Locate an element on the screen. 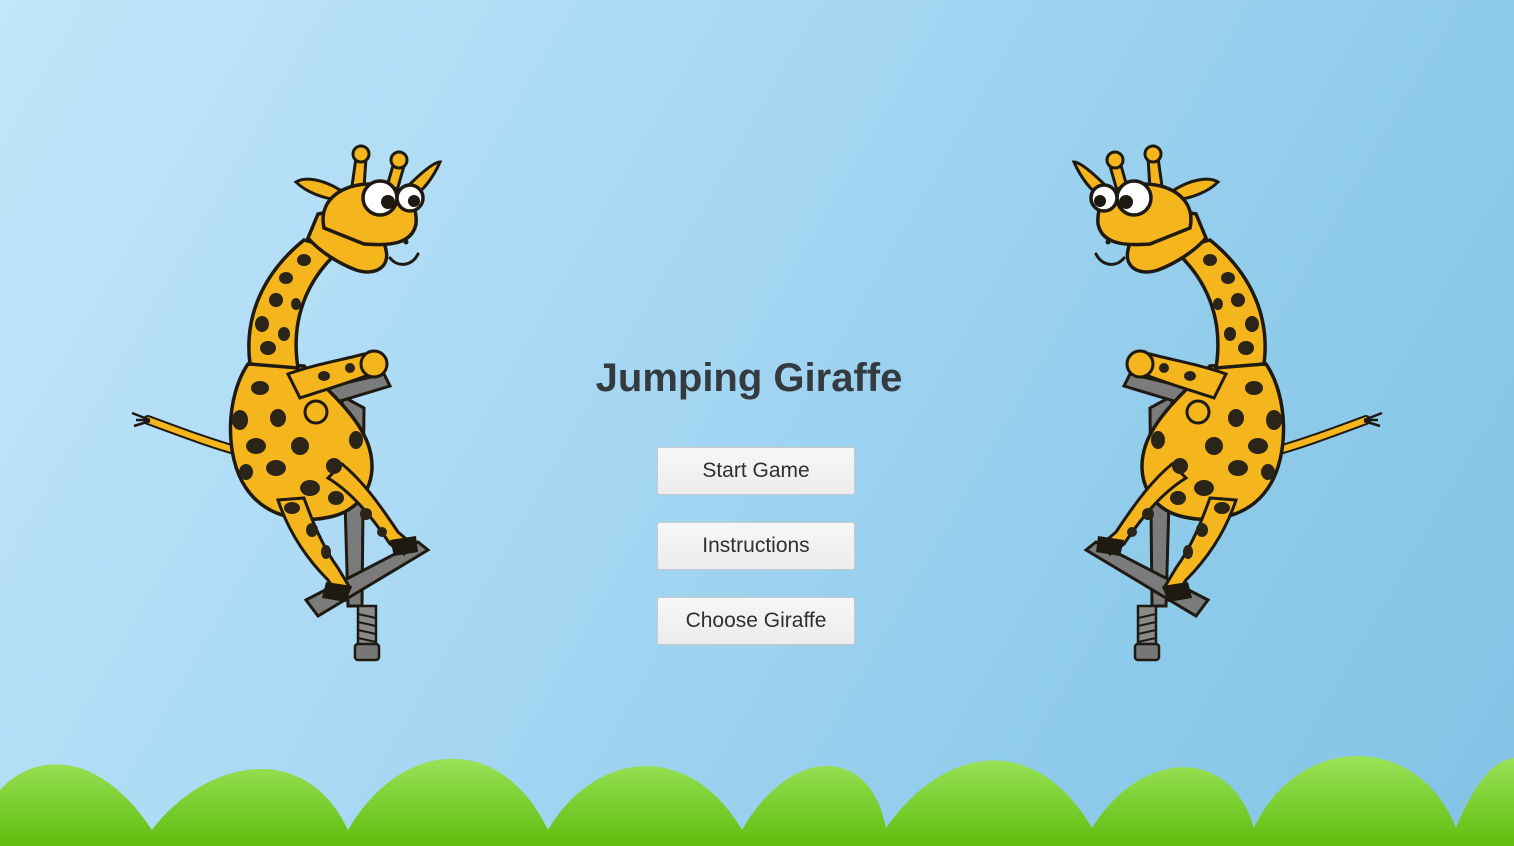 Image resolution: width=1514 pixels, height=846 pixels. game-title: Jumping Giraffe is located at coordinates (757, 378).